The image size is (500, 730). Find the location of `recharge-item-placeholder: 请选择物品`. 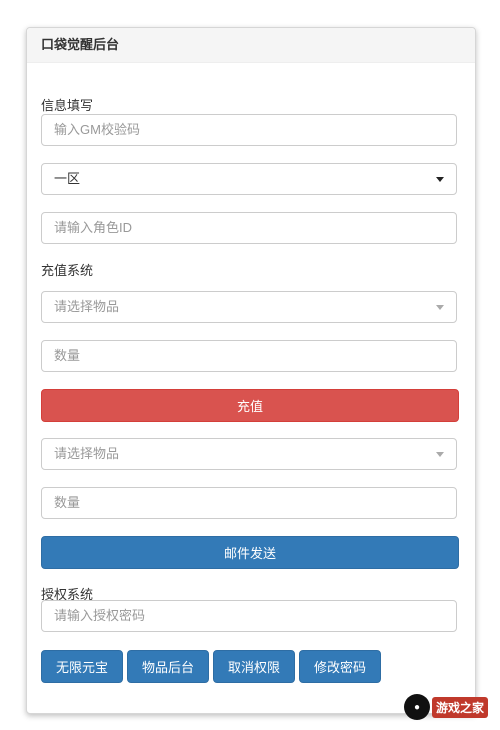

recharge-item-placeholder: 请选择物品 is located at coordinates (87, 306).